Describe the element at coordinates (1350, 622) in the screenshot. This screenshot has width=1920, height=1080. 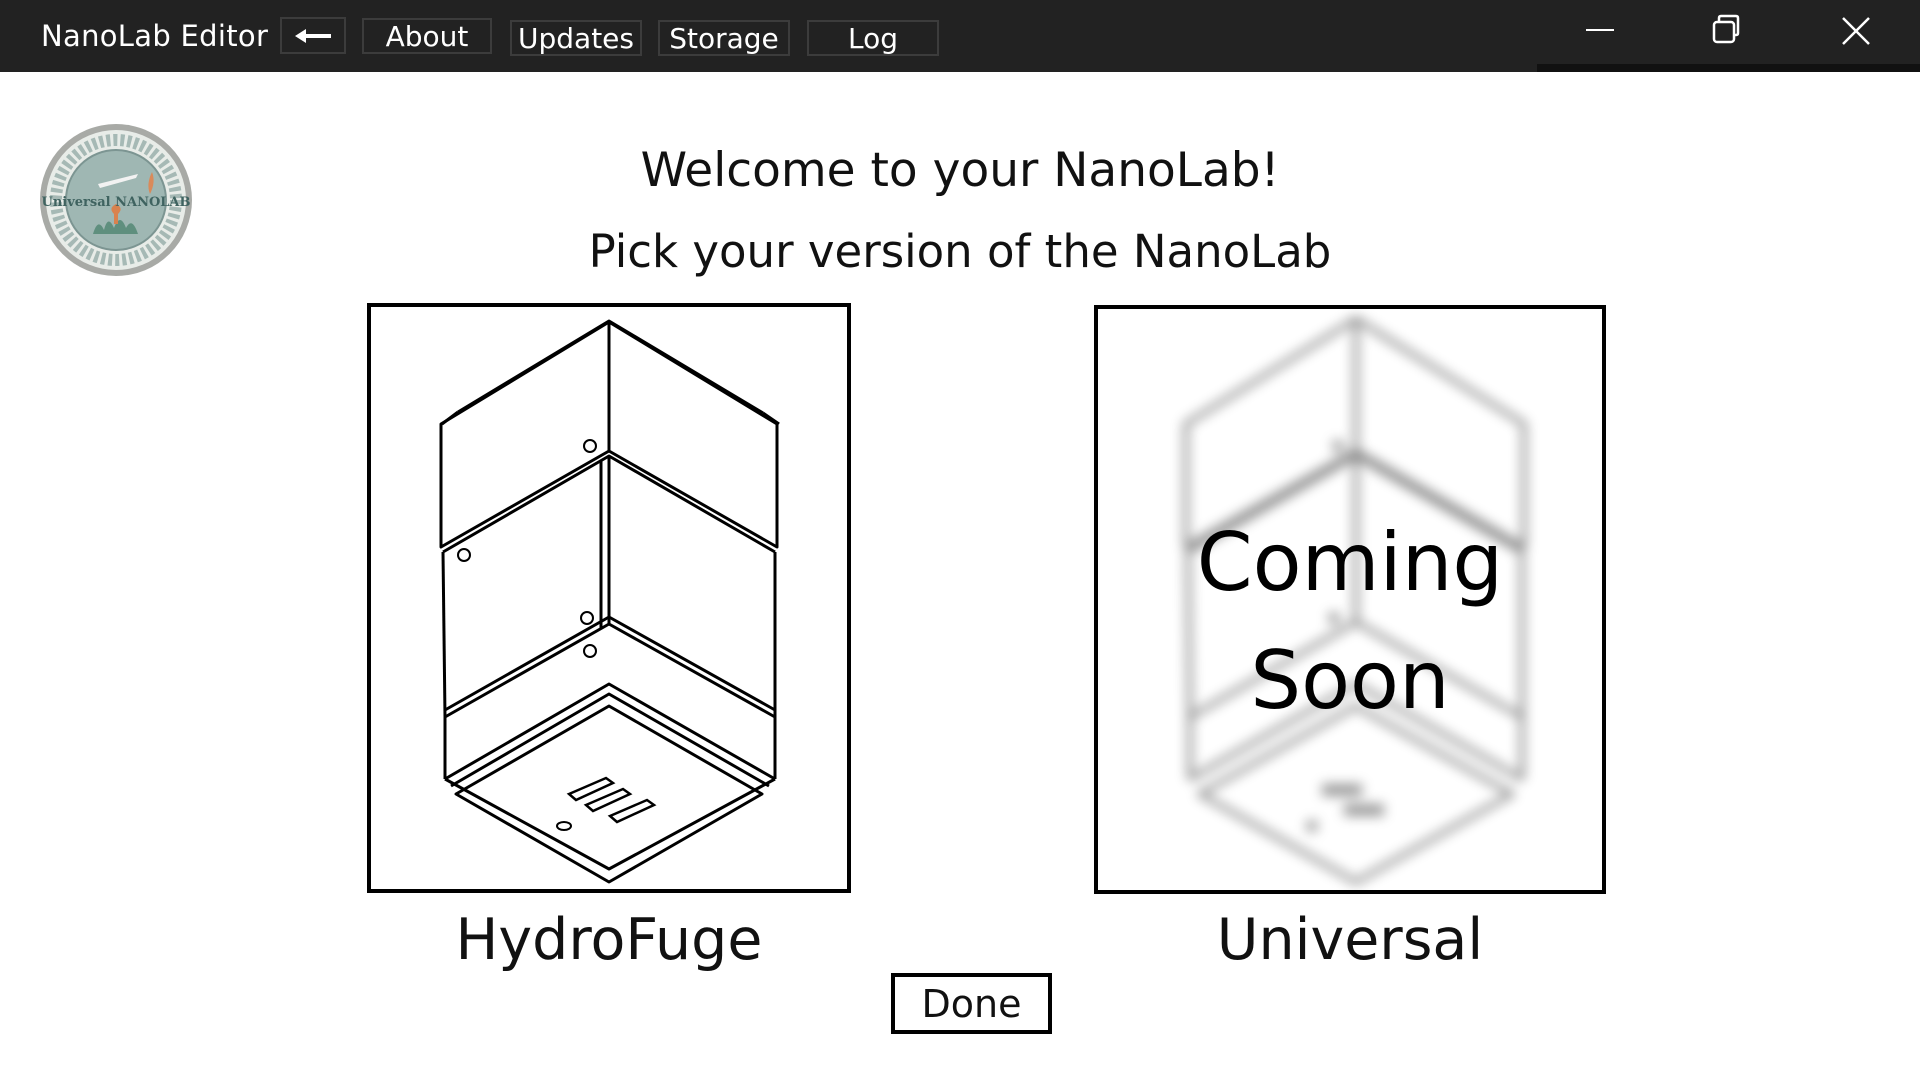
I see `coming-soon-overlay: Coming Soon` at that location.